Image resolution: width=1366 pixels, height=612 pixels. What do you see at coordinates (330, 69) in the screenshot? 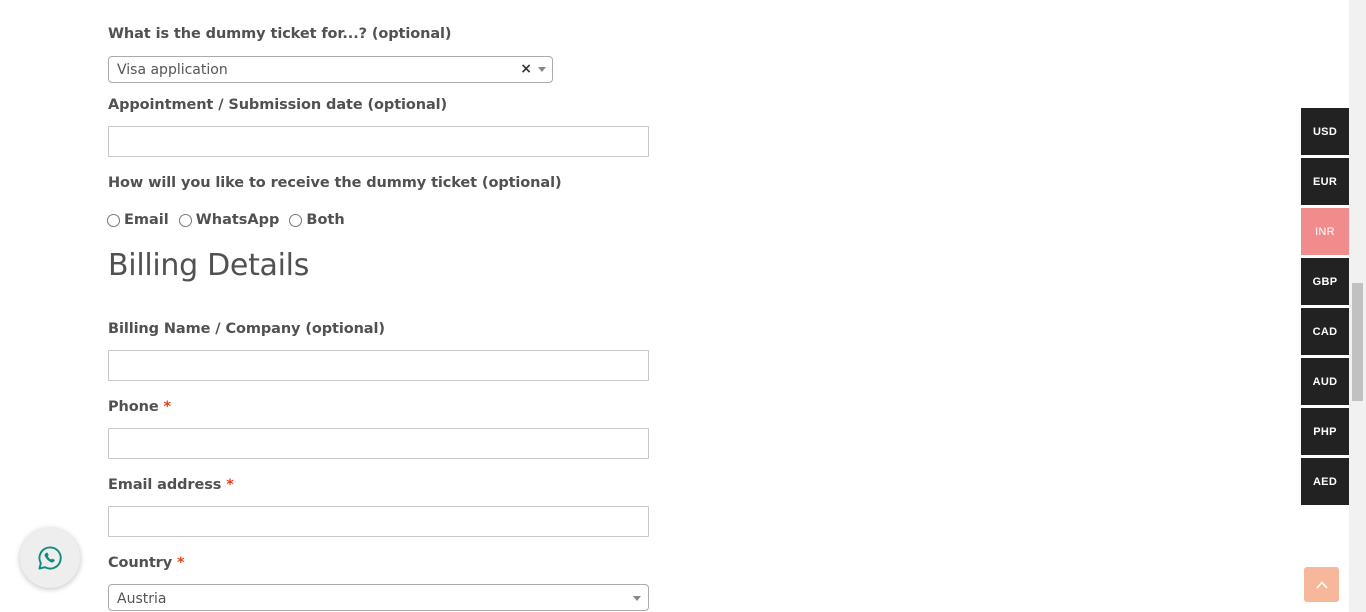
I see `purpose-select: Visa application ×` at bounding box center [330, 69].